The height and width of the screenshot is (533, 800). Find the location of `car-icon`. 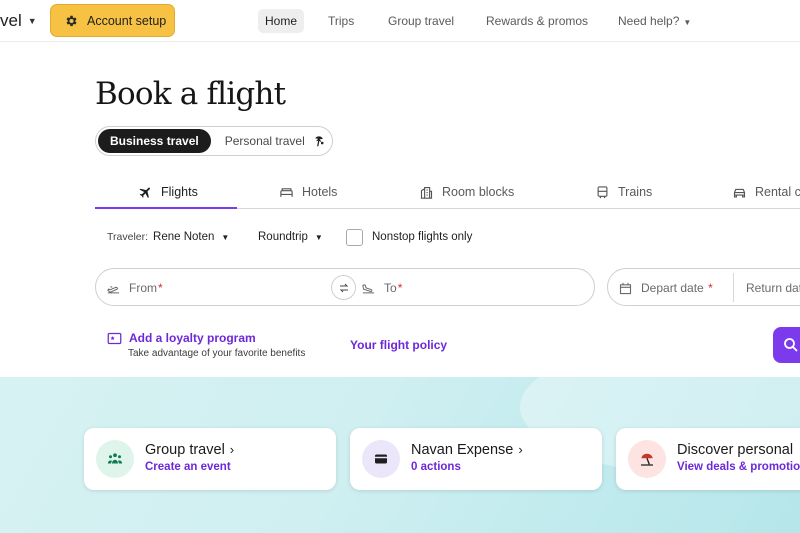

car-icon is located at coordinates (739, 192).